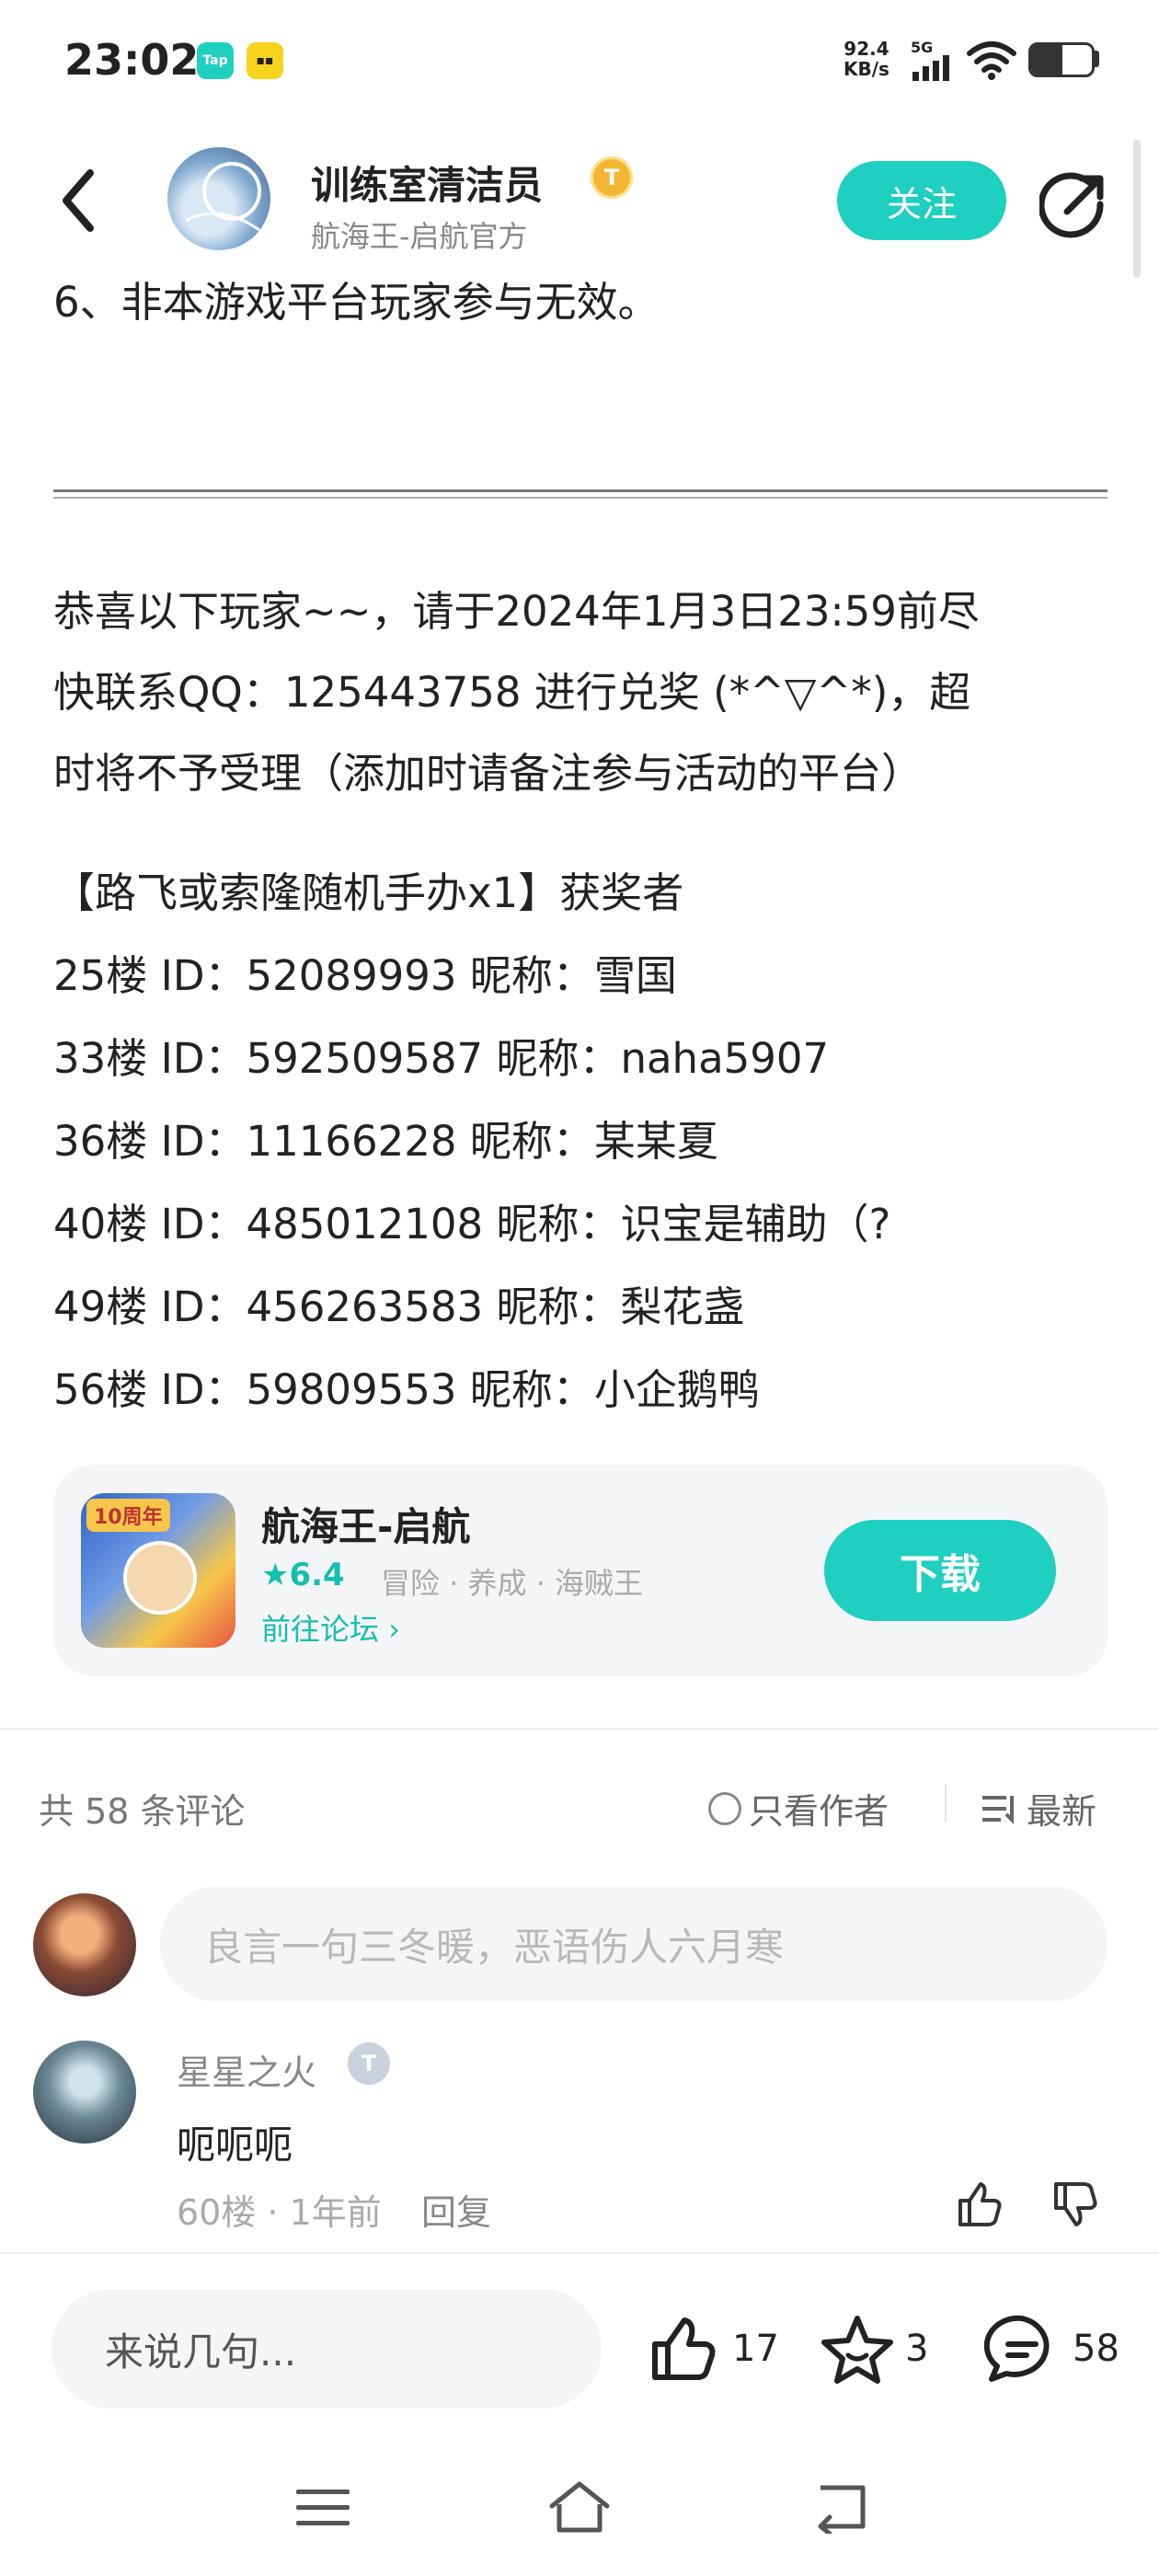  Describe the element at coordinates (235, 2145) in the screenshot. I see `comment-text: 呃呃呃` at that location.